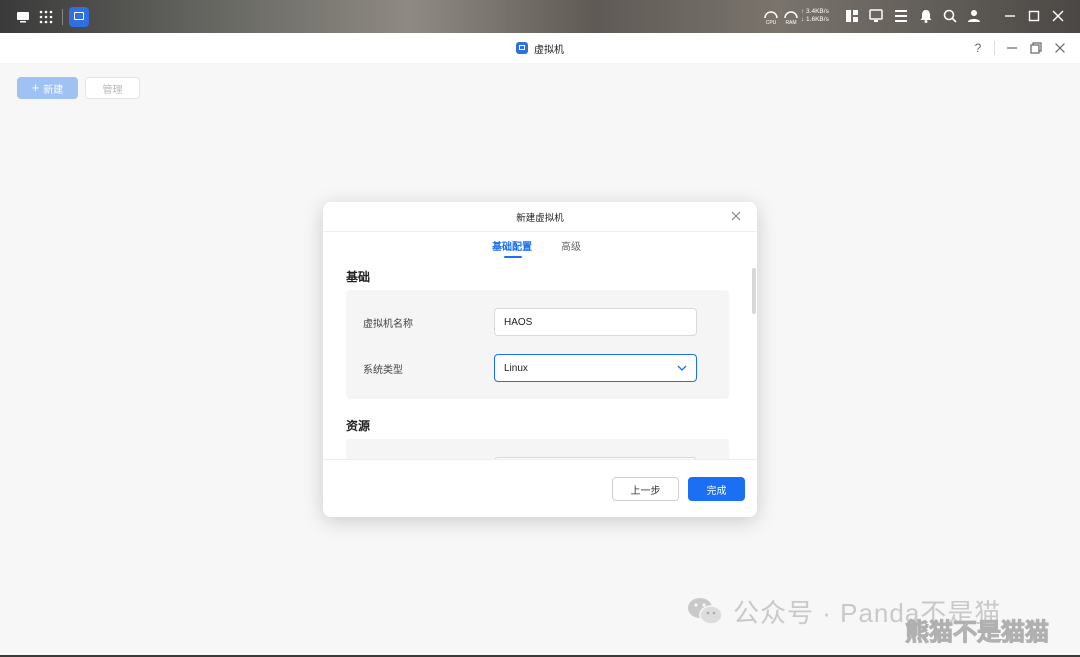 This screenshot has width=1080, height=657. What do you see at coordinates (595, 368) in the screenshot?
I see `os-type-select: Linux` at bounding box center [595, 368].